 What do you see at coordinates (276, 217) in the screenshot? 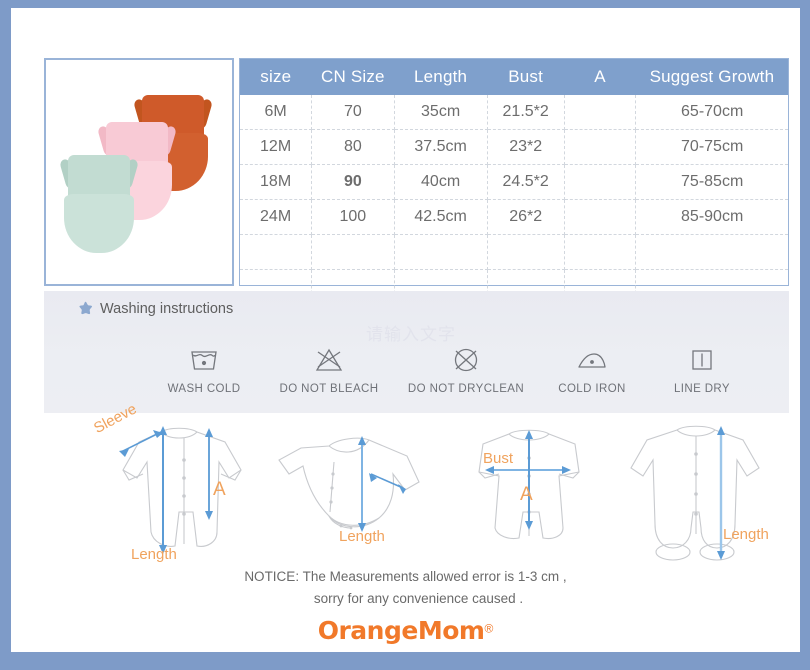
I see `cell-size: 24M` at bounding box center [276, 217].